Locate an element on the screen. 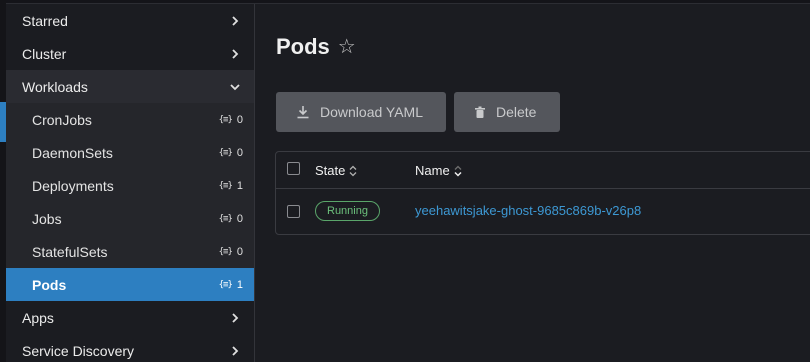 Image resolution: width=810 pixels, height=362 pixels. sidebar-group-label: Starred is located at coordinates (45, 20).